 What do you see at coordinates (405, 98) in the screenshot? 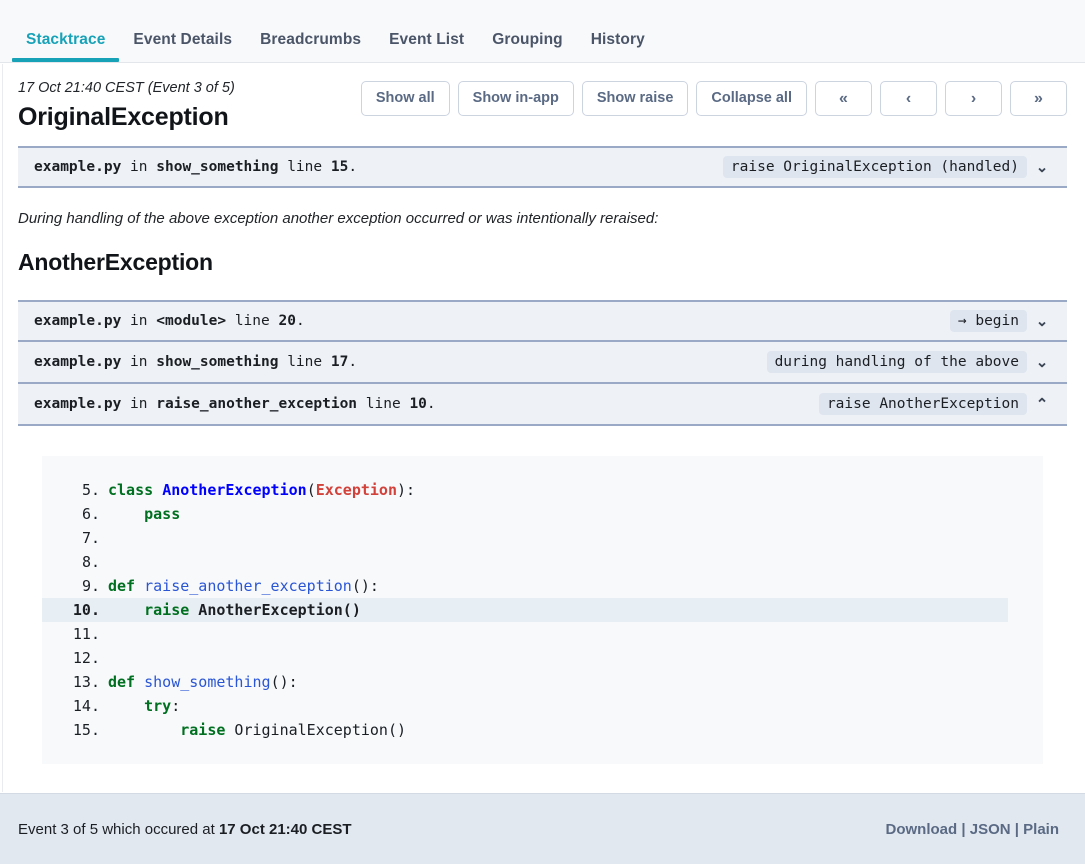
I see `show-all-button: Show all` at bounding box center [405, 98].